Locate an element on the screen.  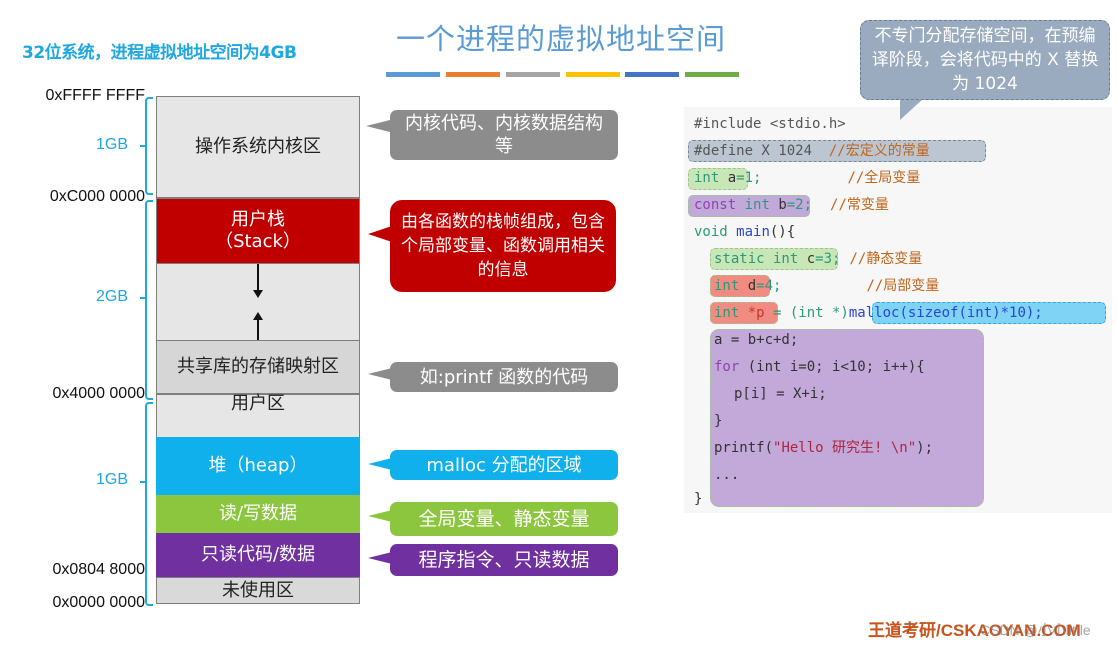
segment-unused-label: 未使用区 is located at coordinates (258, 590).